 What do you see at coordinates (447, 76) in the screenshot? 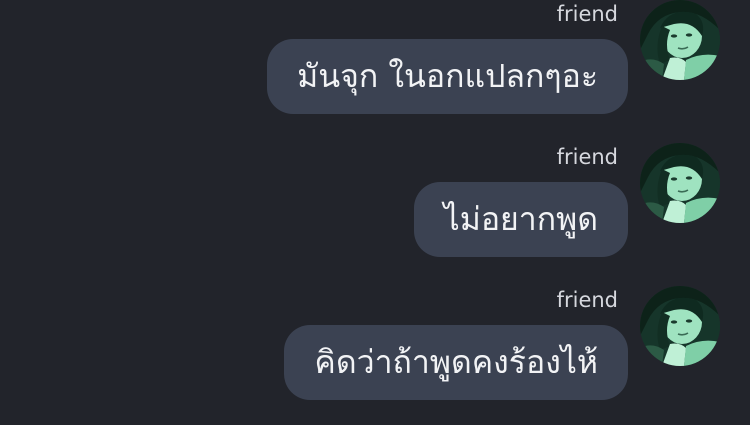
I see `message-bubble: มันจุก ในอกแปลกๆอะ` at bounding box center [447, 76].